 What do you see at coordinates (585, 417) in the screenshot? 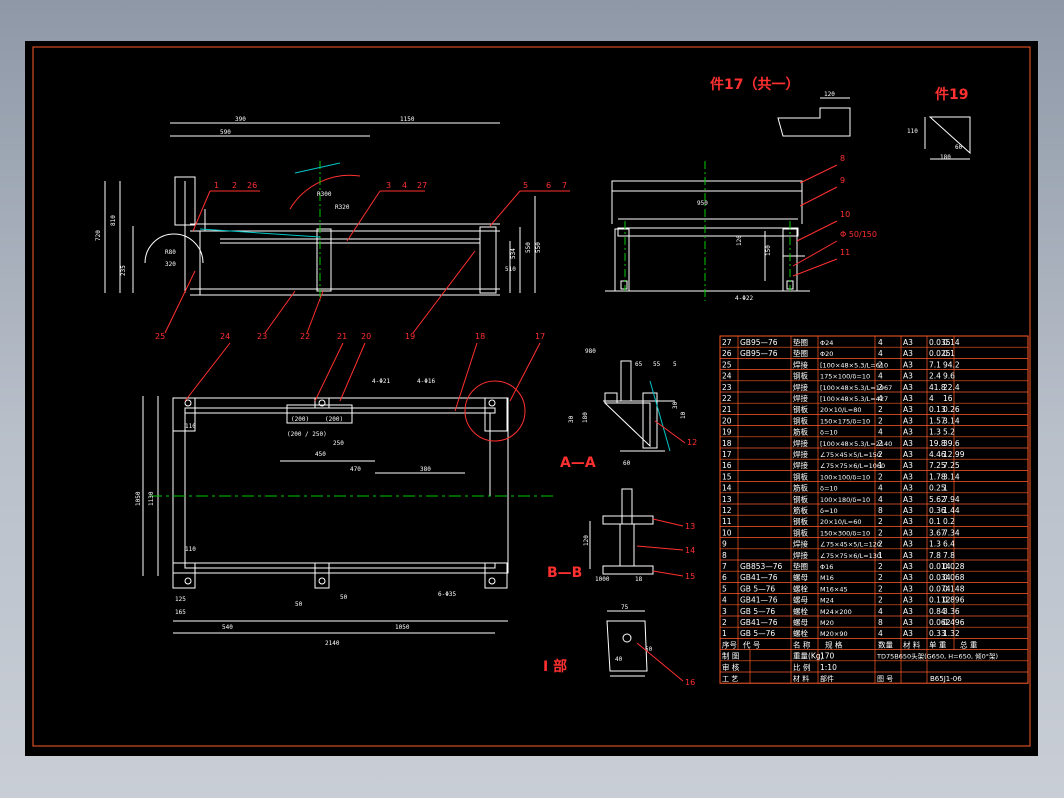
I see `dim-aa-180: 180` at bounding box center [585, 417].